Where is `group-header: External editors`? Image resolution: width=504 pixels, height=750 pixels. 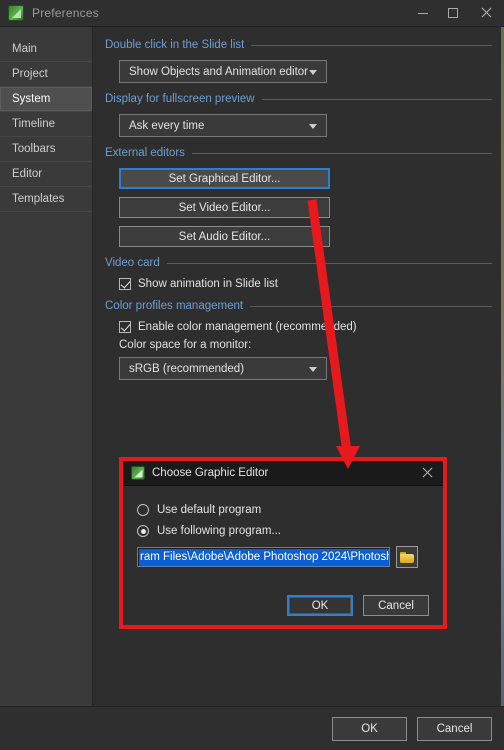
group-header: External editors is located at coordinates (298, 153).